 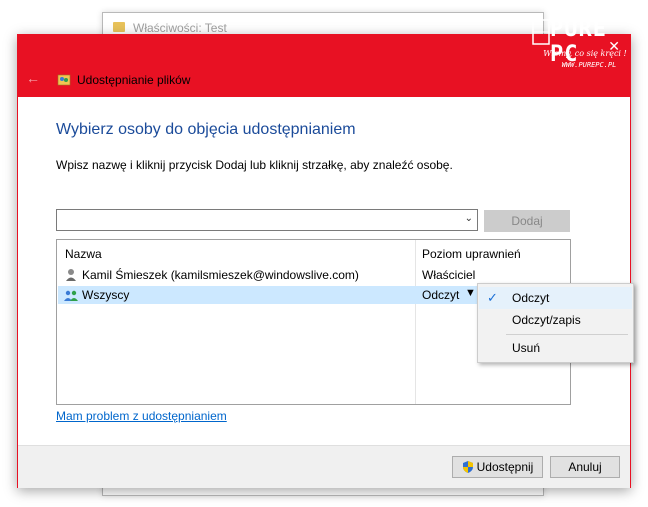 What do you see at coordinates (541, 32) in the screenshot?
I see `logo-cube-icon` at bounding box center [541, 32].